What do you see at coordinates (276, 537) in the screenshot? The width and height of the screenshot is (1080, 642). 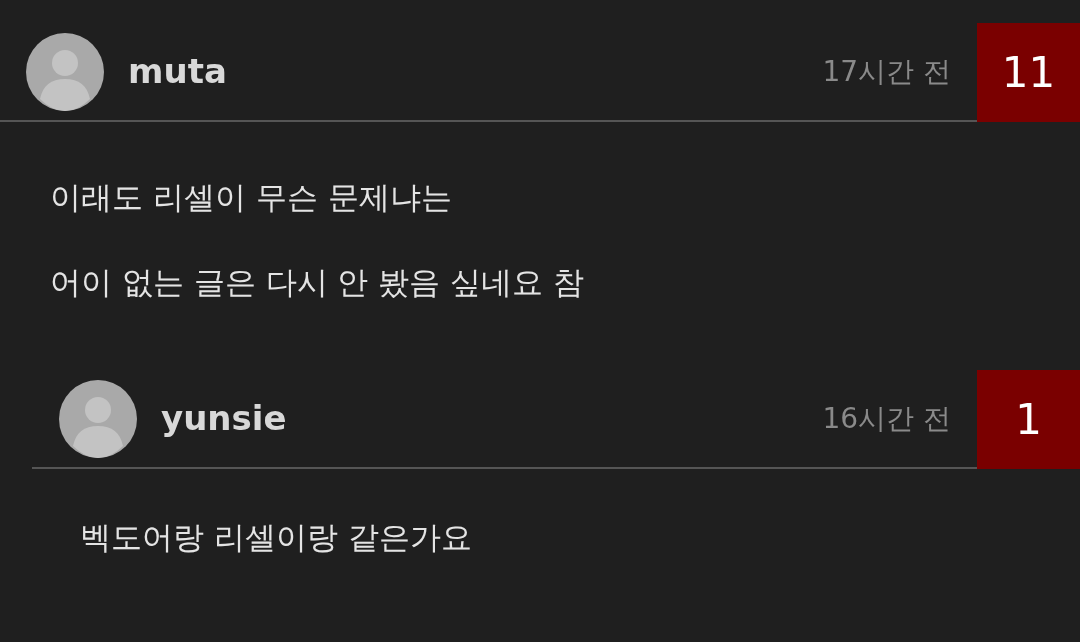 I see `comment-text: 벡도어랑 리셀이랑 같은가요` at bounding box center [276, 537].